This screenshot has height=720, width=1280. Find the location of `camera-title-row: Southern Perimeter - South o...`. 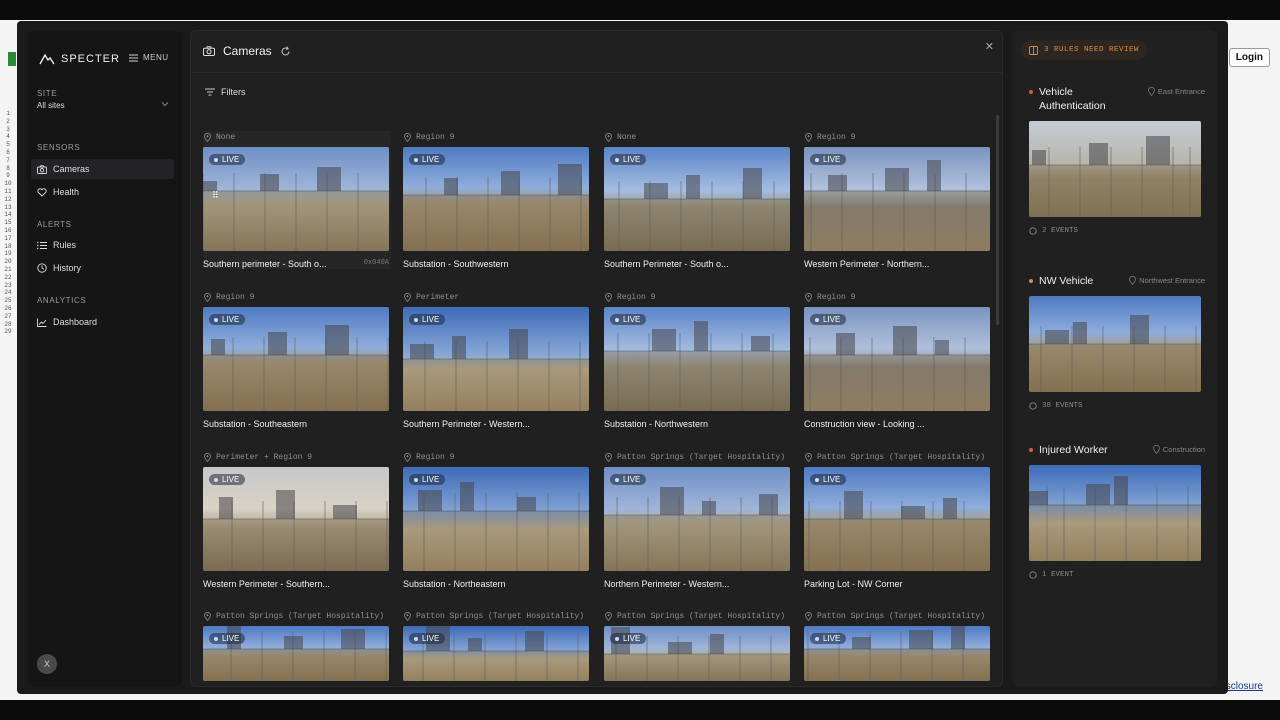

camera-title-row: Southern Perimeter - South o... is located at coordinates (697, 264).